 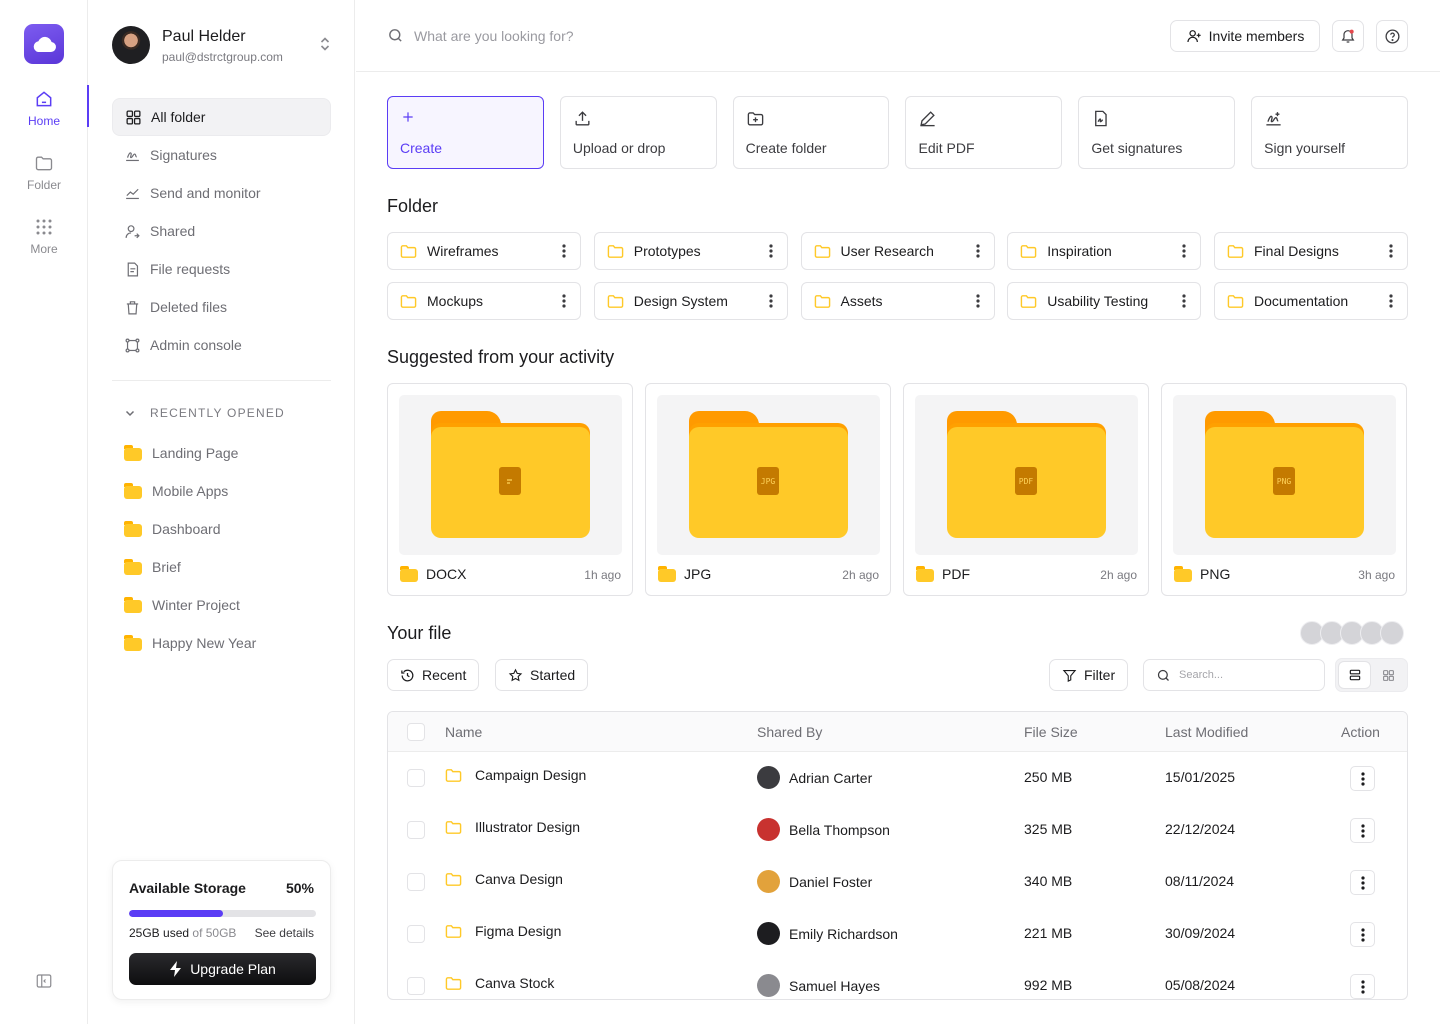 I want to click on recent-item: Winter Project, so click(x=224, y=605).